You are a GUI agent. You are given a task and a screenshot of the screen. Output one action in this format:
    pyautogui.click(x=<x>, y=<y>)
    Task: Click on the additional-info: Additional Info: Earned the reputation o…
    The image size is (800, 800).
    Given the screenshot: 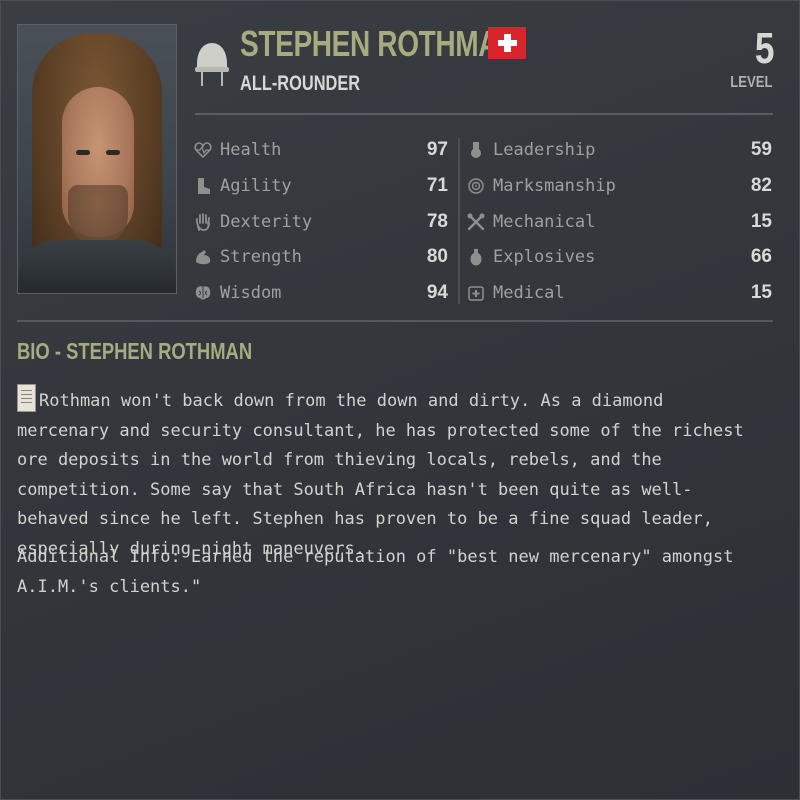 What is the action you would take?
    pyautogui.click(x=375, y=572)
    